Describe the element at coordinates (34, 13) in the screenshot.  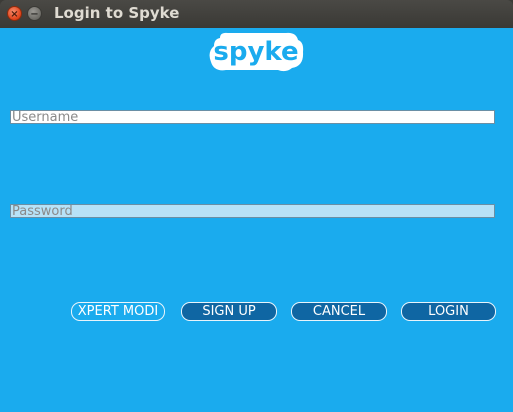
I see `minimize-icon: −` at that location.